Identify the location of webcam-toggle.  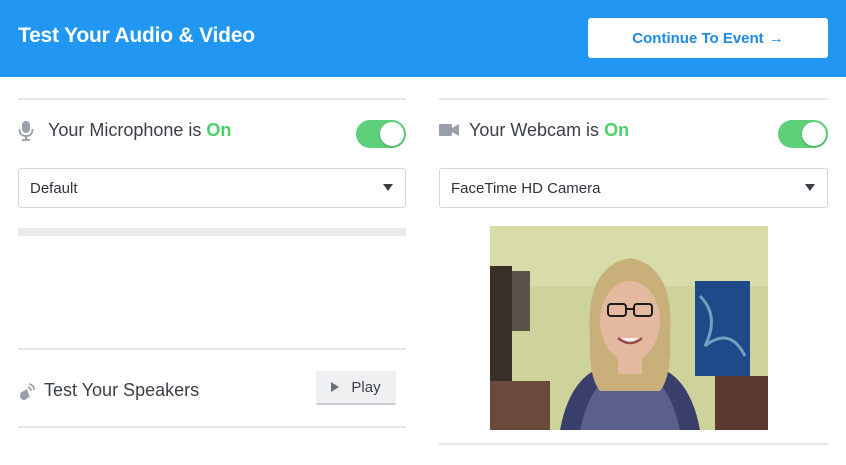
(803, 134).